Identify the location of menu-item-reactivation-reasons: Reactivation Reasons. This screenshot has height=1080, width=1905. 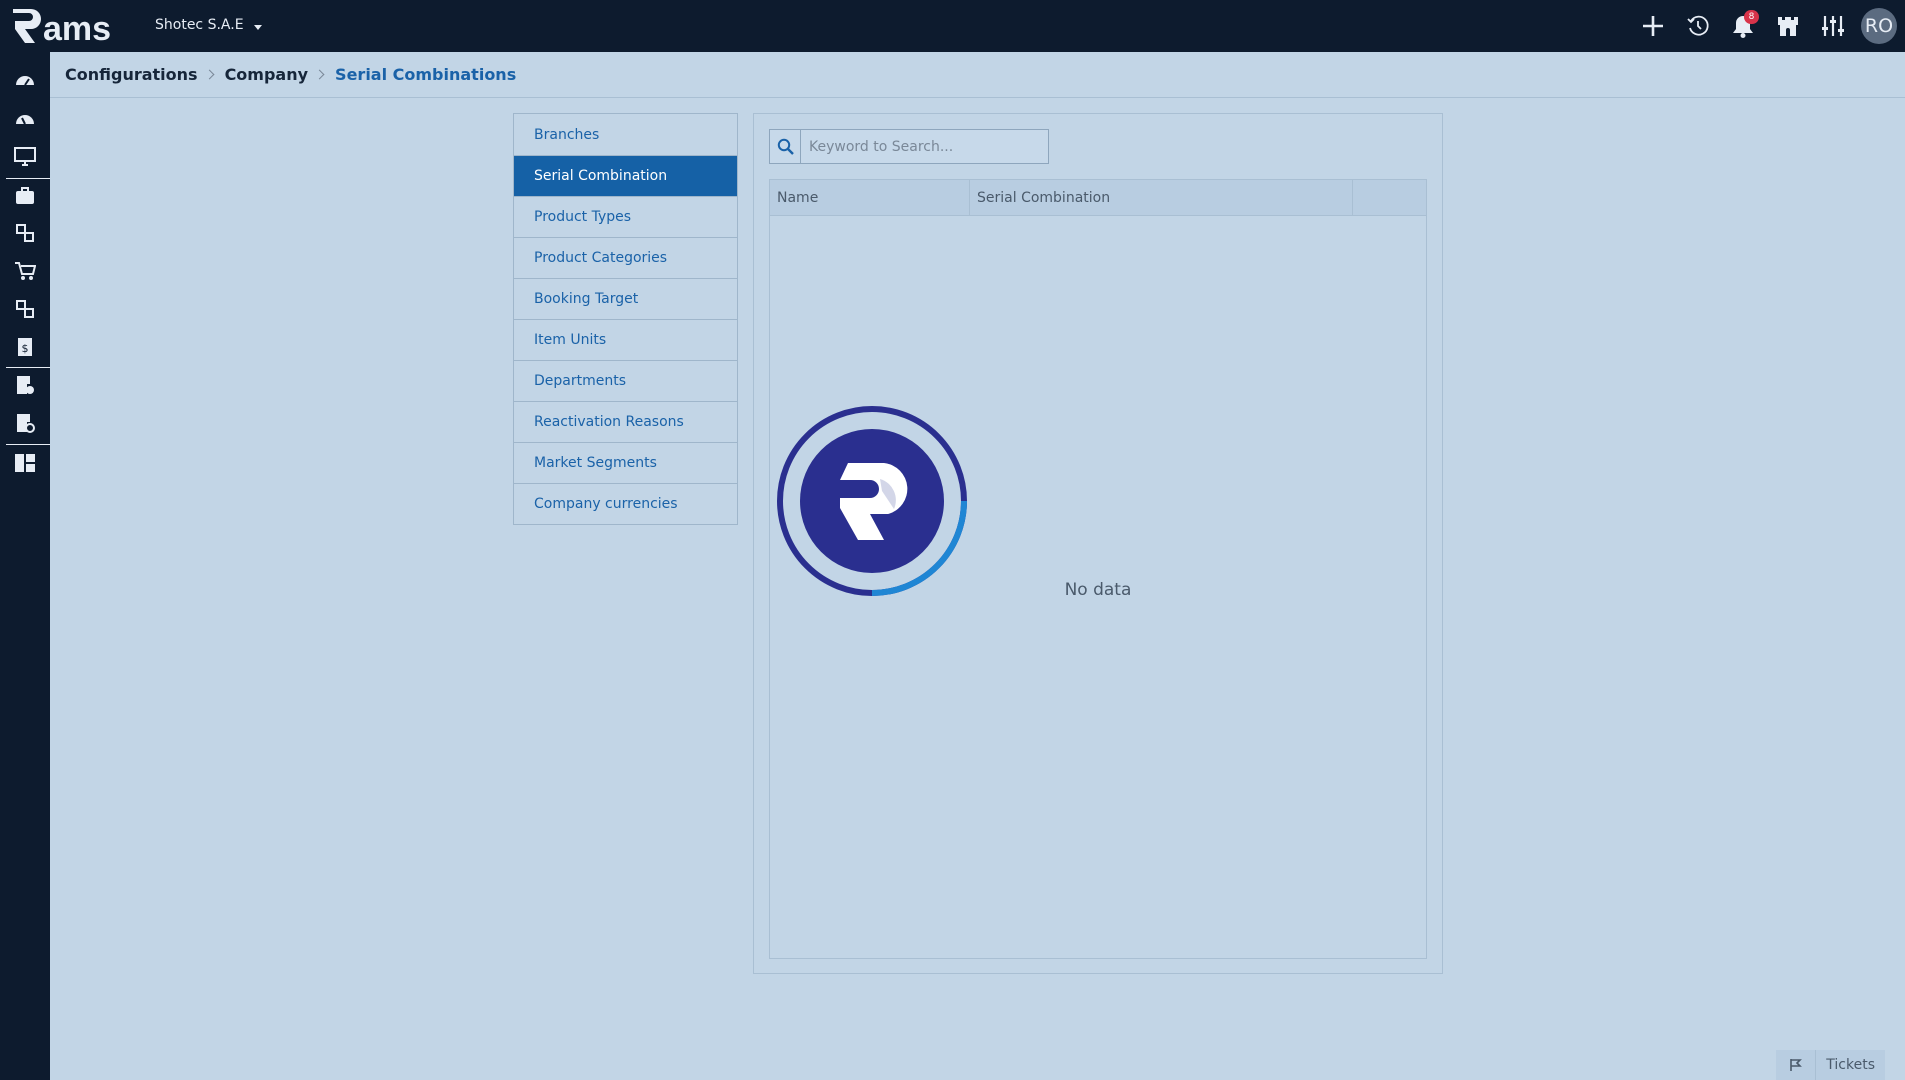
(625, 421).